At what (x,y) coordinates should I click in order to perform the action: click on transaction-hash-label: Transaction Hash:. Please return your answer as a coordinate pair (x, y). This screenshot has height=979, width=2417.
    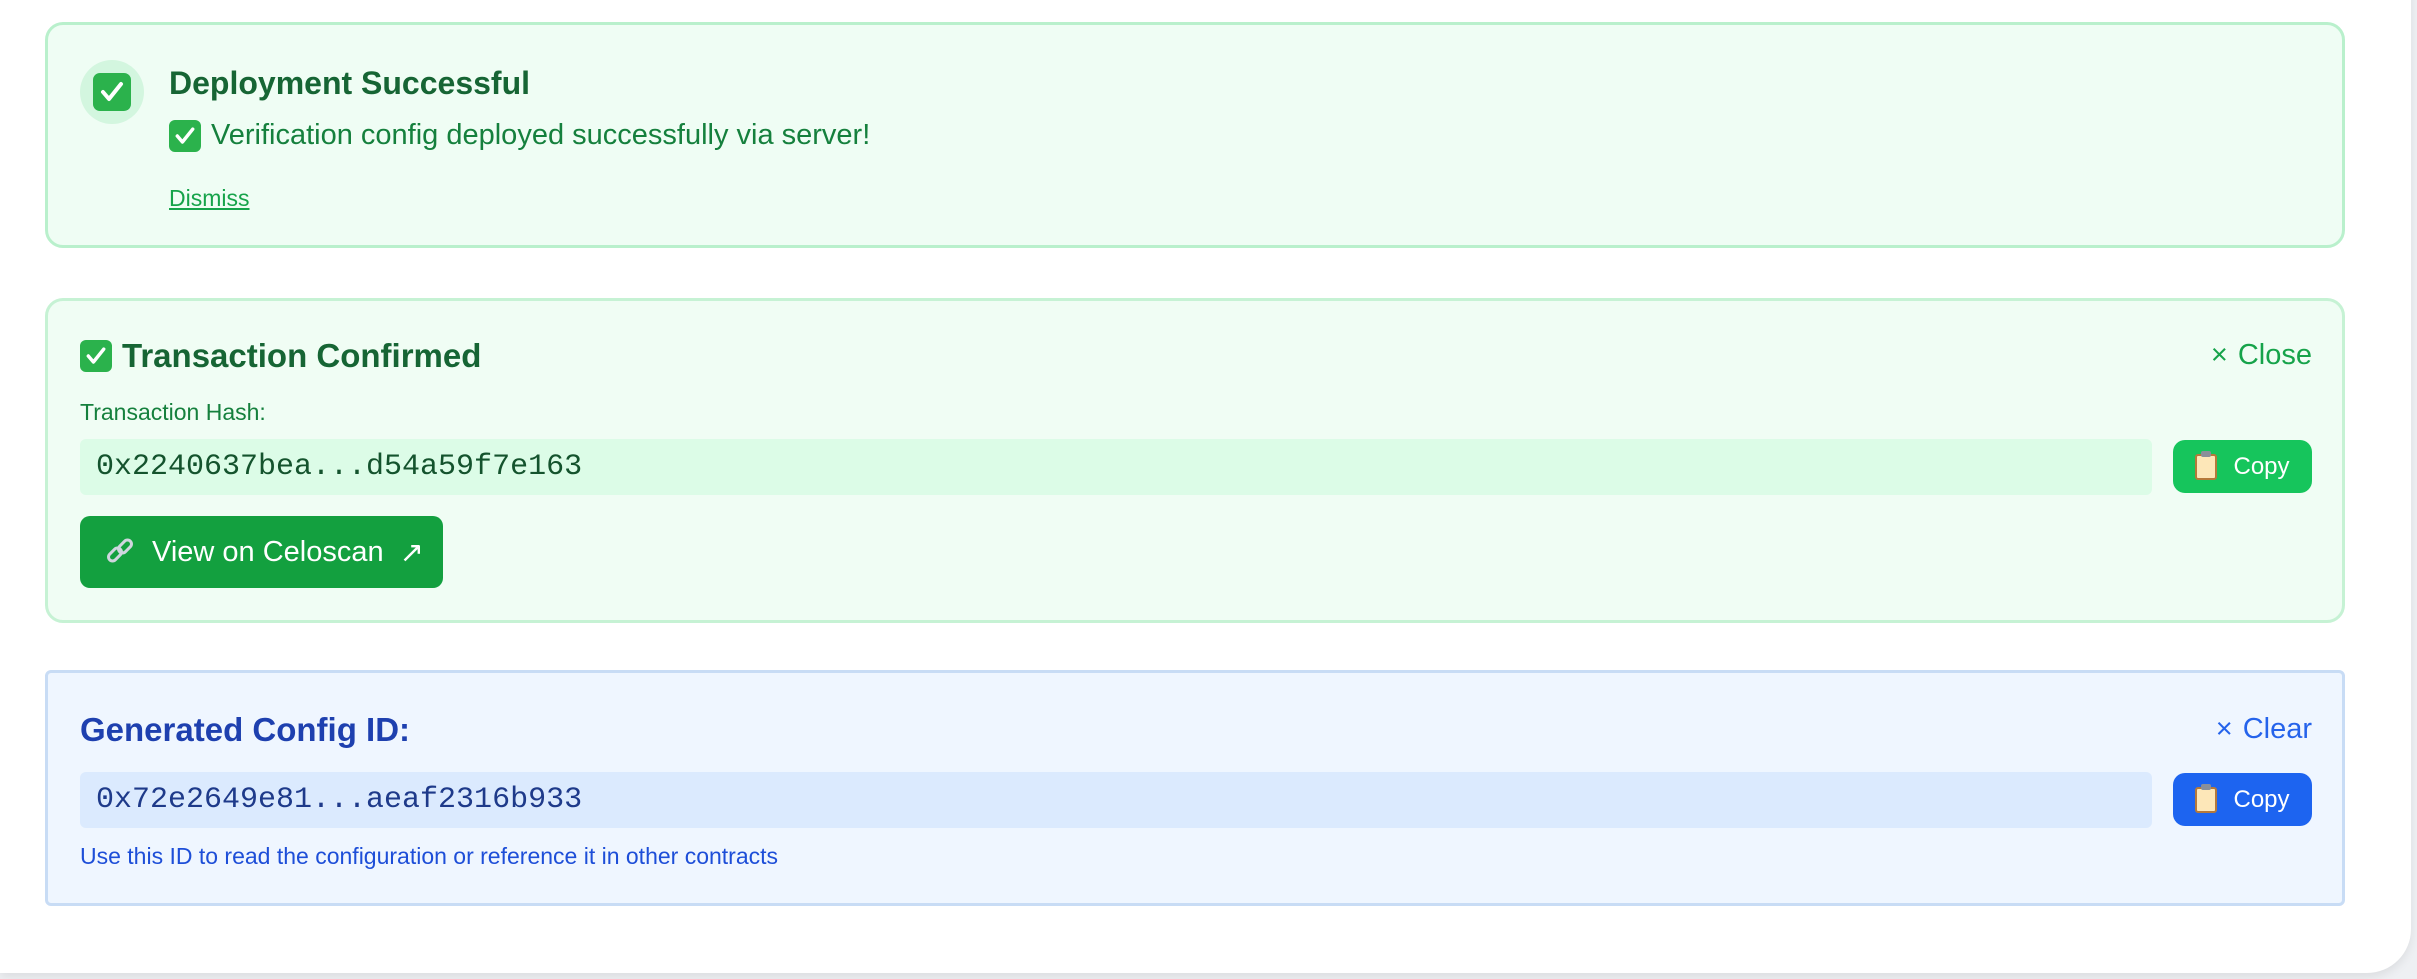
    Looking at the image, I should click on (173, 412).